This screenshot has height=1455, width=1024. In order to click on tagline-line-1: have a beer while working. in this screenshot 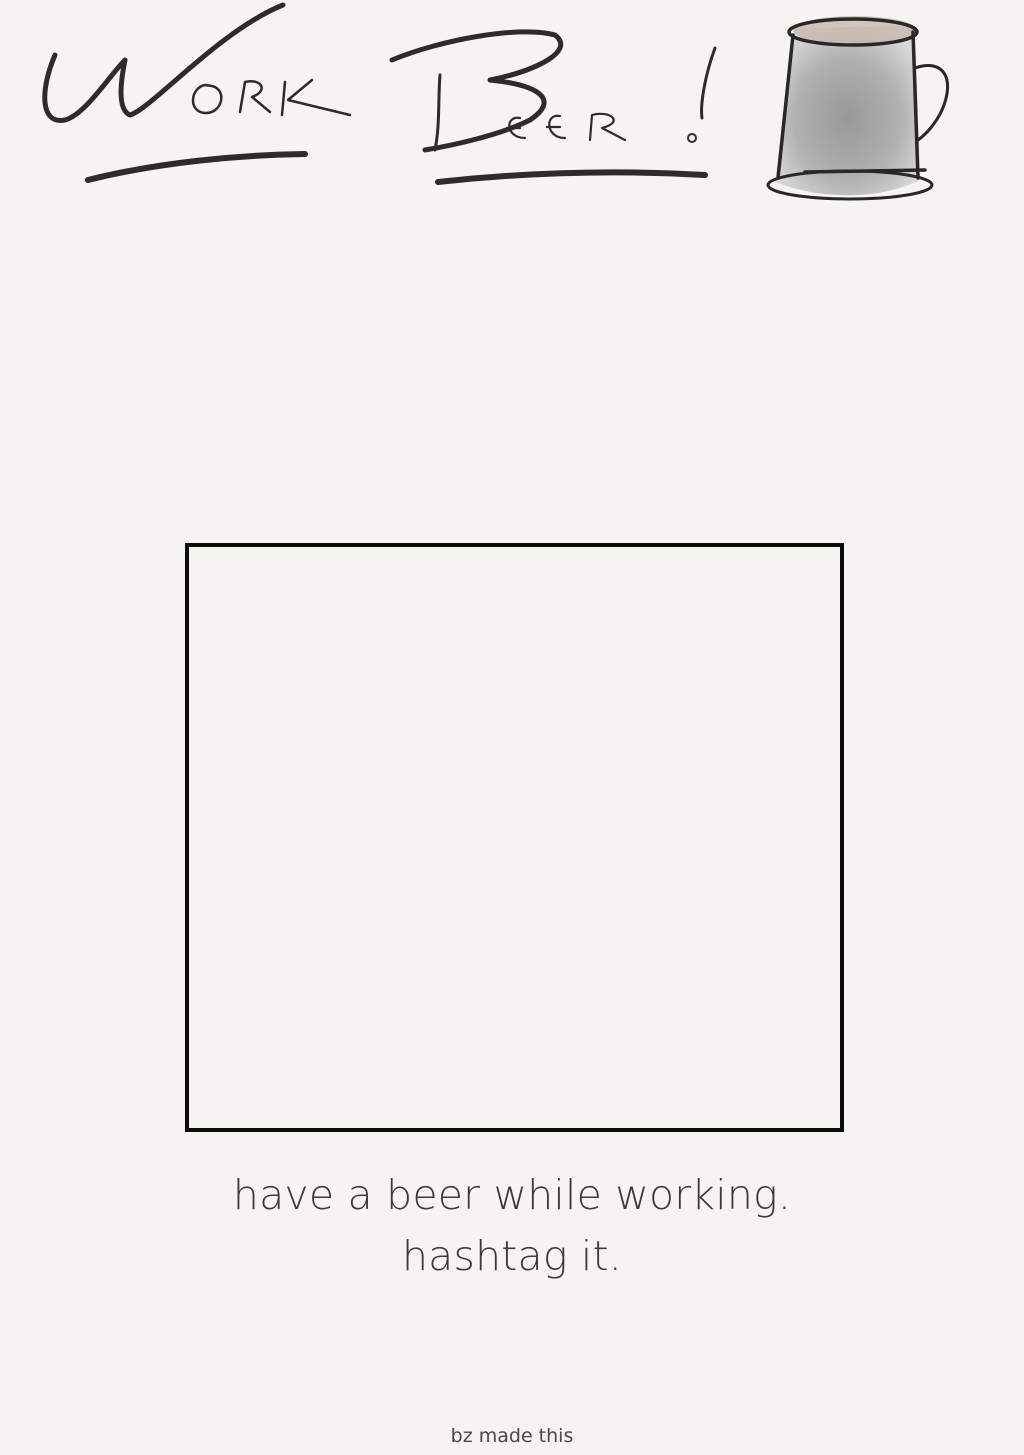, I will do `click(512, 1195)`.